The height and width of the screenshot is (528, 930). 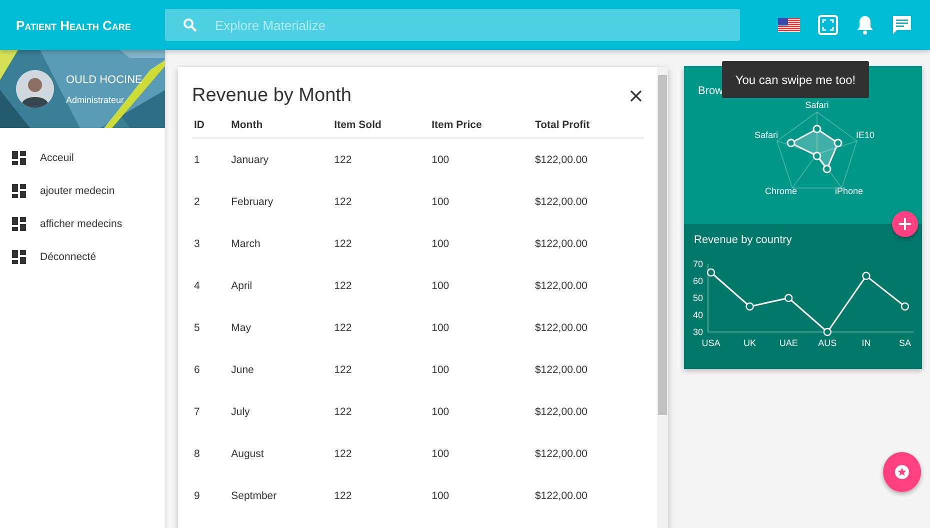 What do you see at coordinates (828, 25) in the screenshot?
I see `fullscreen-icon` at bounding box center [828, 25].